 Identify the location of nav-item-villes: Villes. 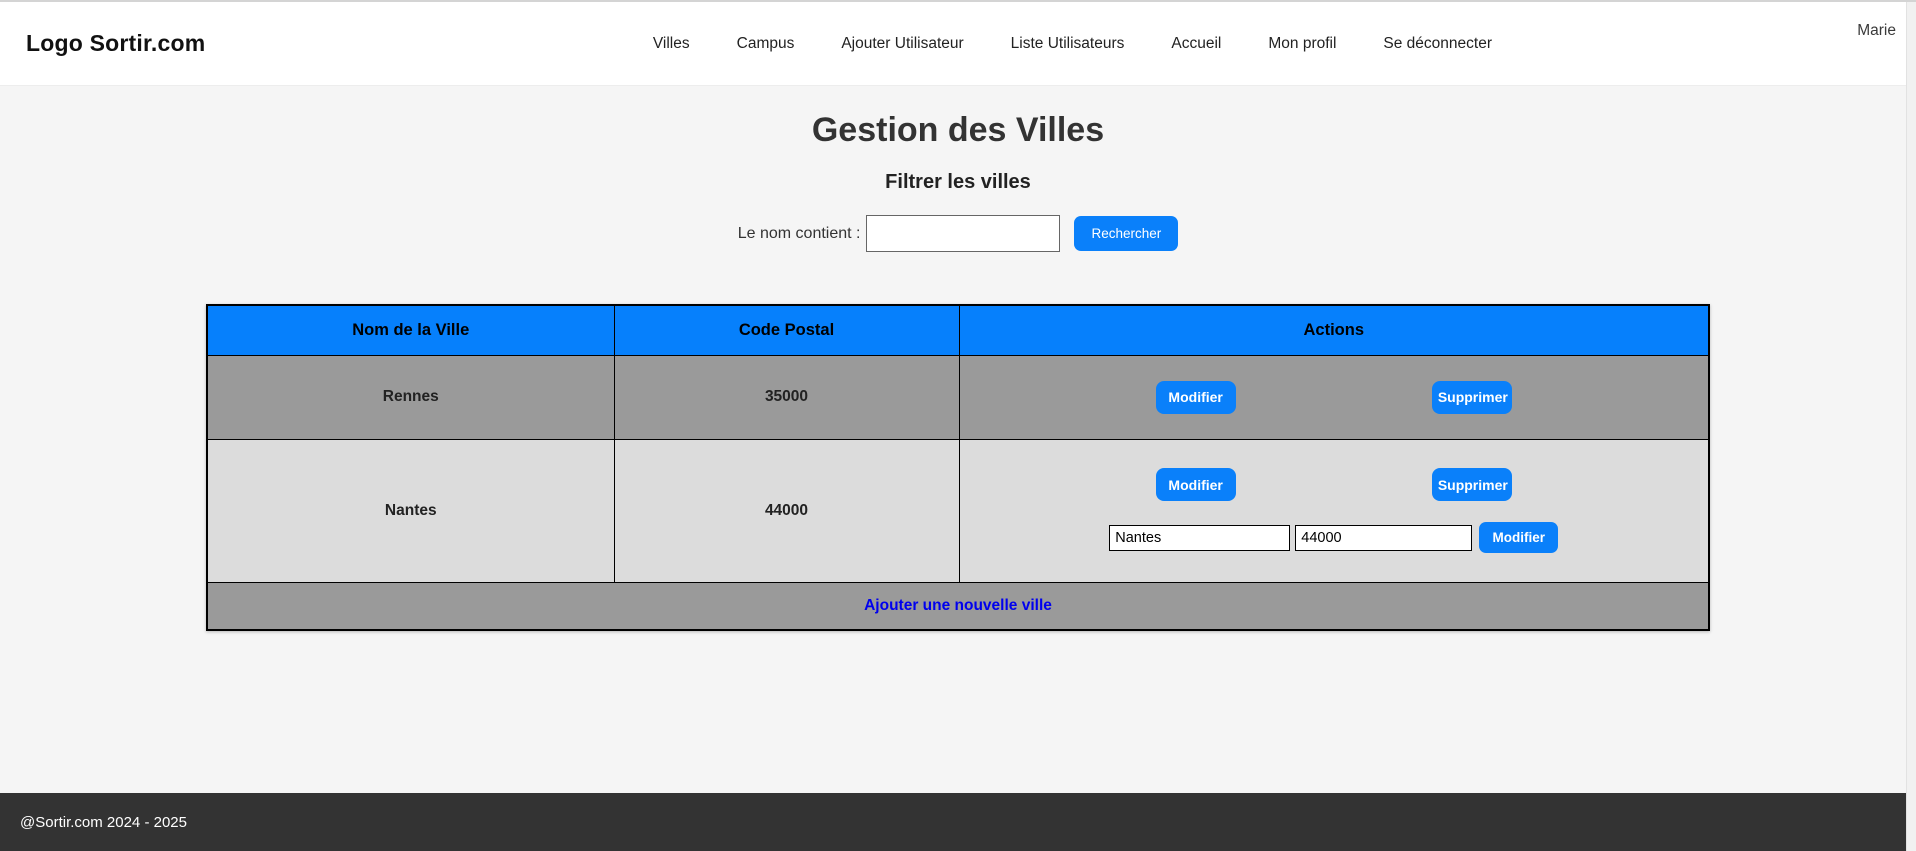
(671, 44).